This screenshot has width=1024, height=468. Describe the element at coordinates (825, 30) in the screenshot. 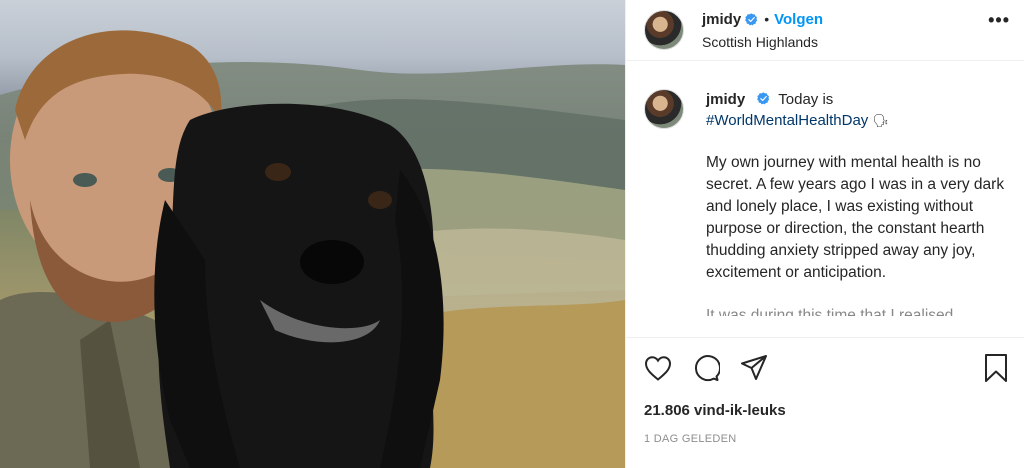

I see `post-header: jmidy • Volgen Scottish Highlands •••` at that location.